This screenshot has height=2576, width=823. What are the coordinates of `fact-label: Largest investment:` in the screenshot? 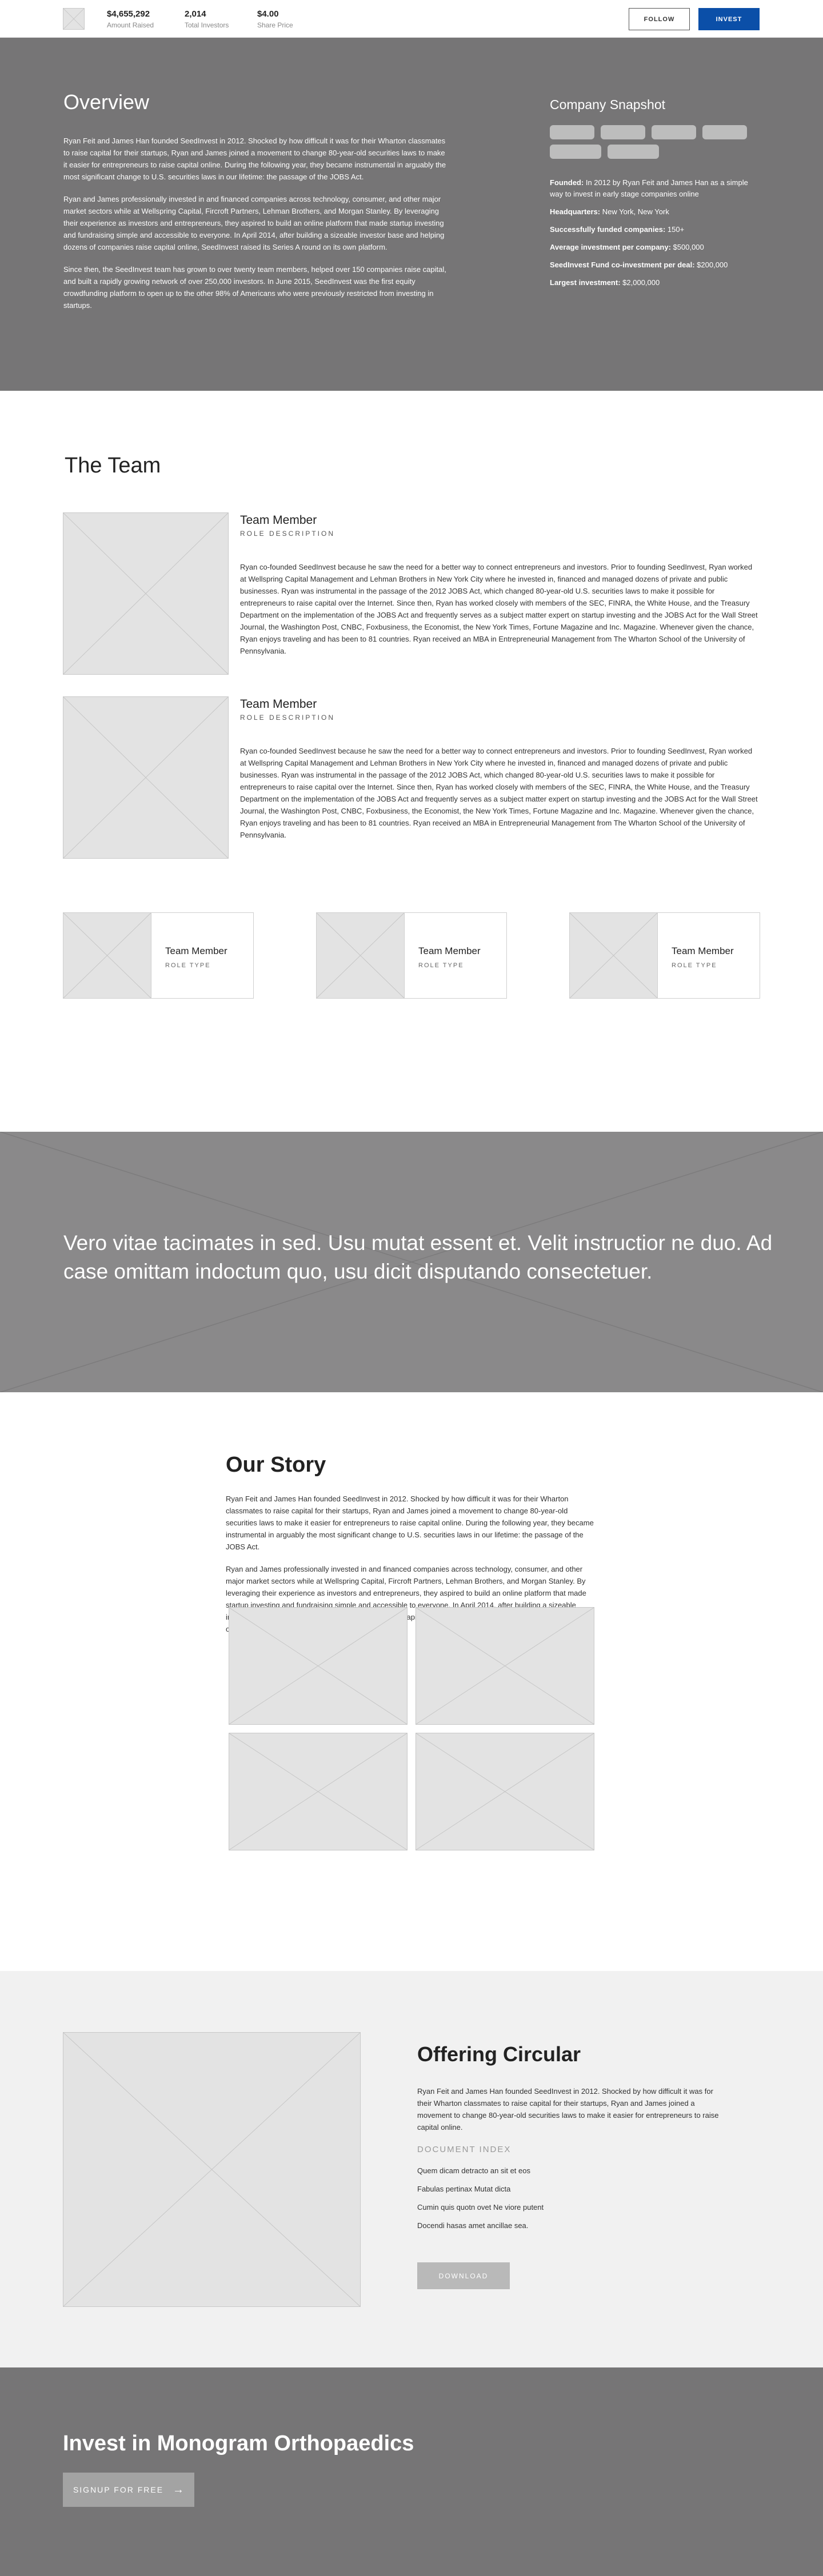 It's located at (585, 282).